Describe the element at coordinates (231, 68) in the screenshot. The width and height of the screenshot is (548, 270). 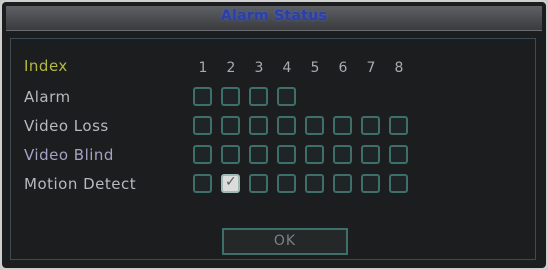
I see `channel-number-2: 2` at that location.